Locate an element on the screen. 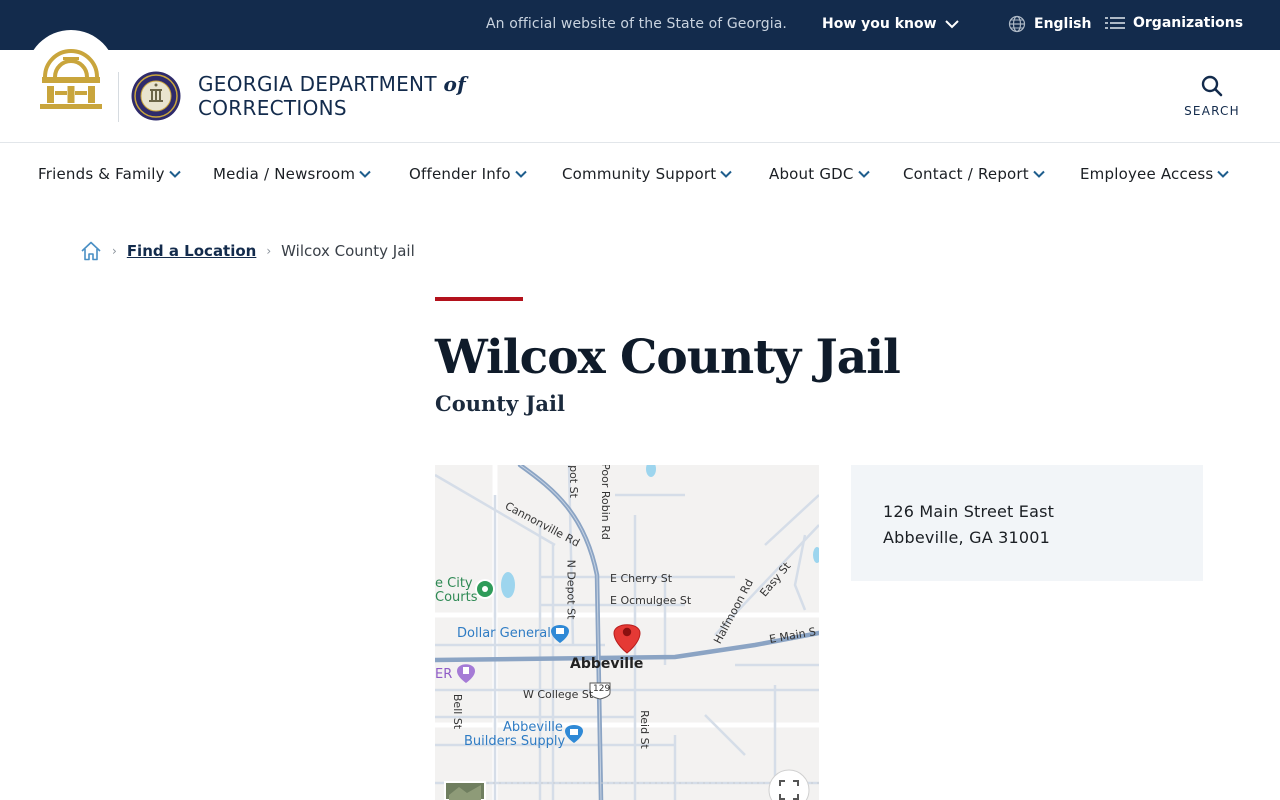 The width and height of the screenshot is (1280, 800). how-you-know-button: How you know is located at coordinates (890, 24).